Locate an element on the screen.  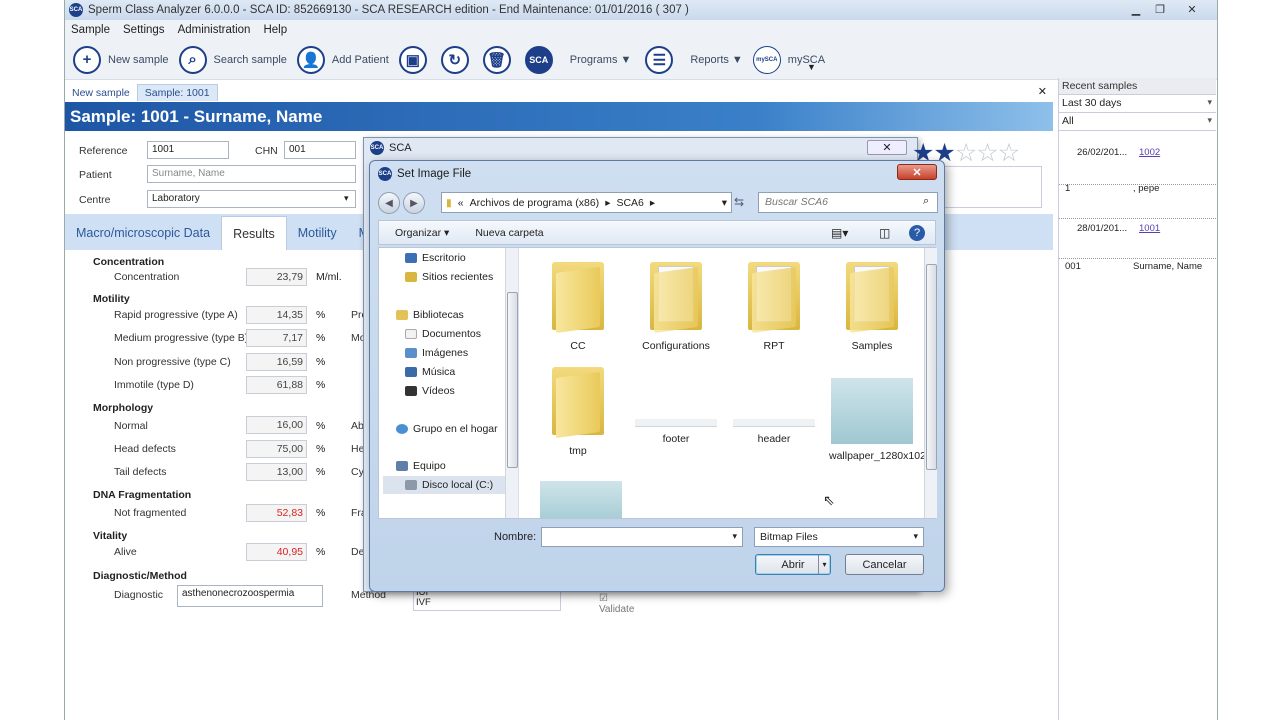
method-item: IVF is located at coordinates (488, 603).